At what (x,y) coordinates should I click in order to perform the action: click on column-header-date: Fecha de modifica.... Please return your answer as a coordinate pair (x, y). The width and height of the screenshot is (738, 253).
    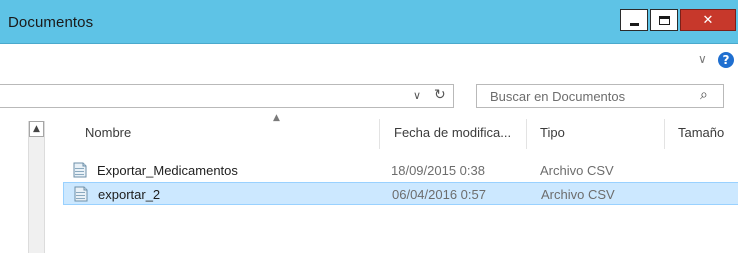
    Looking at the image, I should click on (452, 132).